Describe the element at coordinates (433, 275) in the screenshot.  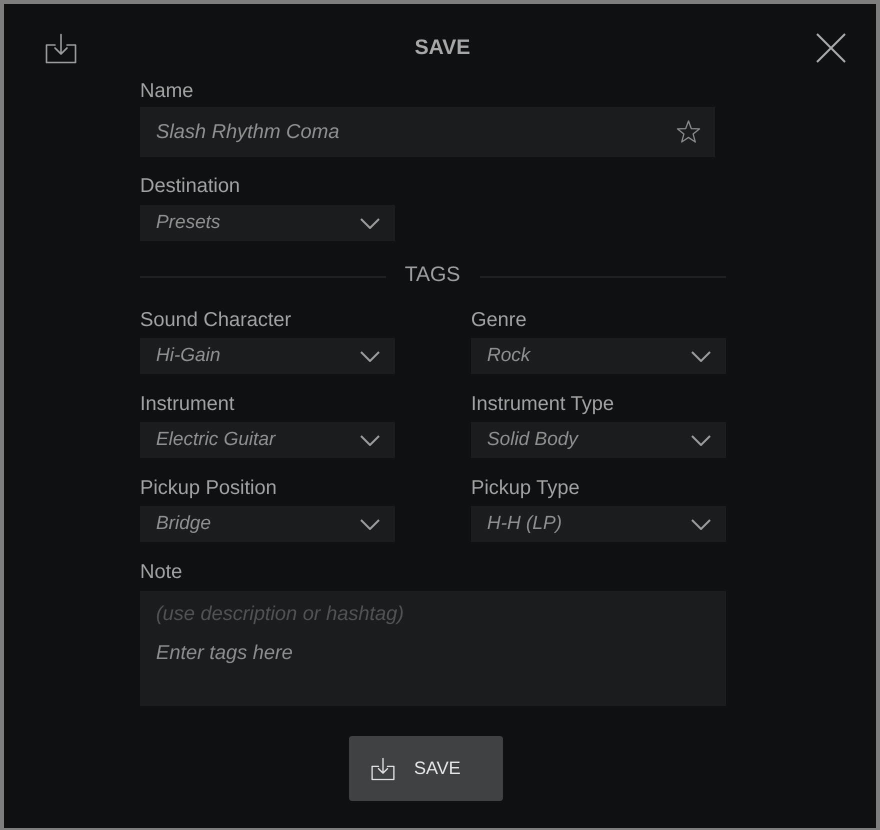
I see `section-heading: TAGS` at that location.